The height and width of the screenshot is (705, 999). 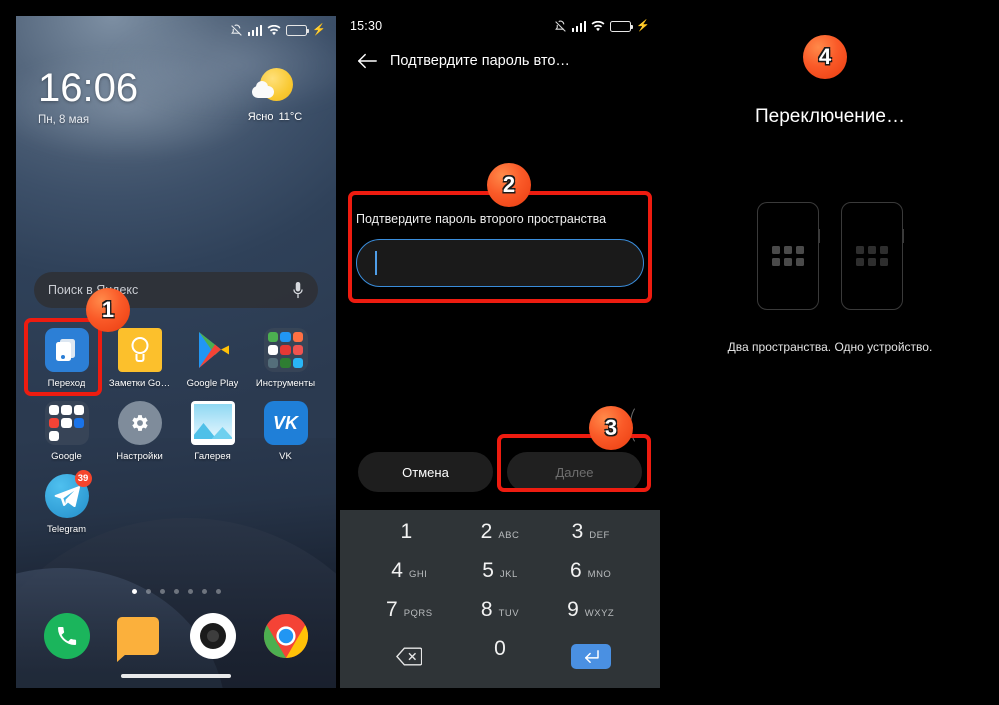 I want to click on search-bar: Поиск в Яндекс, so click(x=176, y=290).